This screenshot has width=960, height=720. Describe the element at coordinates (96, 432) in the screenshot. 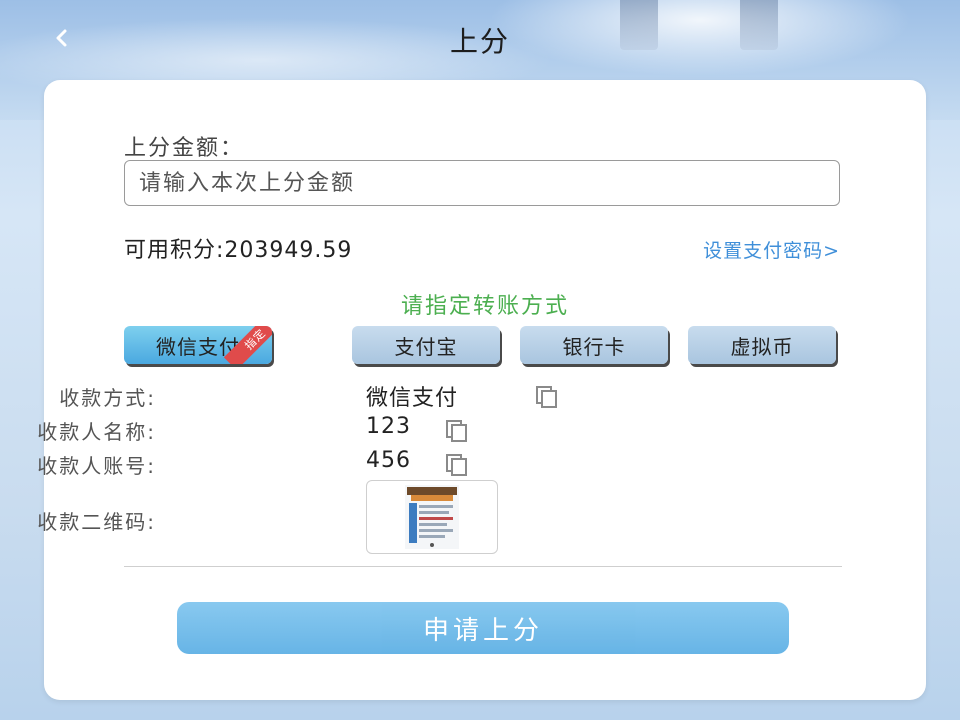

I see `receiver-name-label: 收款人名称:` at that location.